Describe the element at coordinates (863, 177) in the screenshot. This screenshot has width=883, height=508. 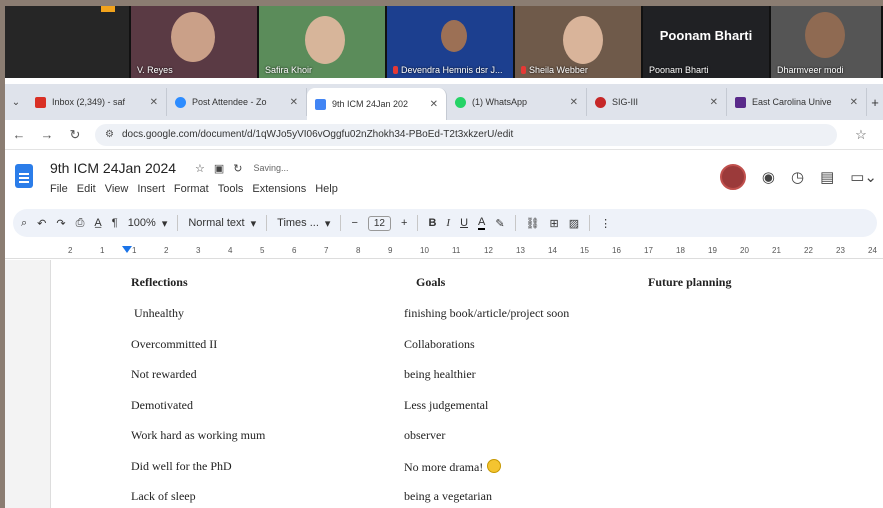
I see `meet-camera-icon: ▭⌄` at that location.